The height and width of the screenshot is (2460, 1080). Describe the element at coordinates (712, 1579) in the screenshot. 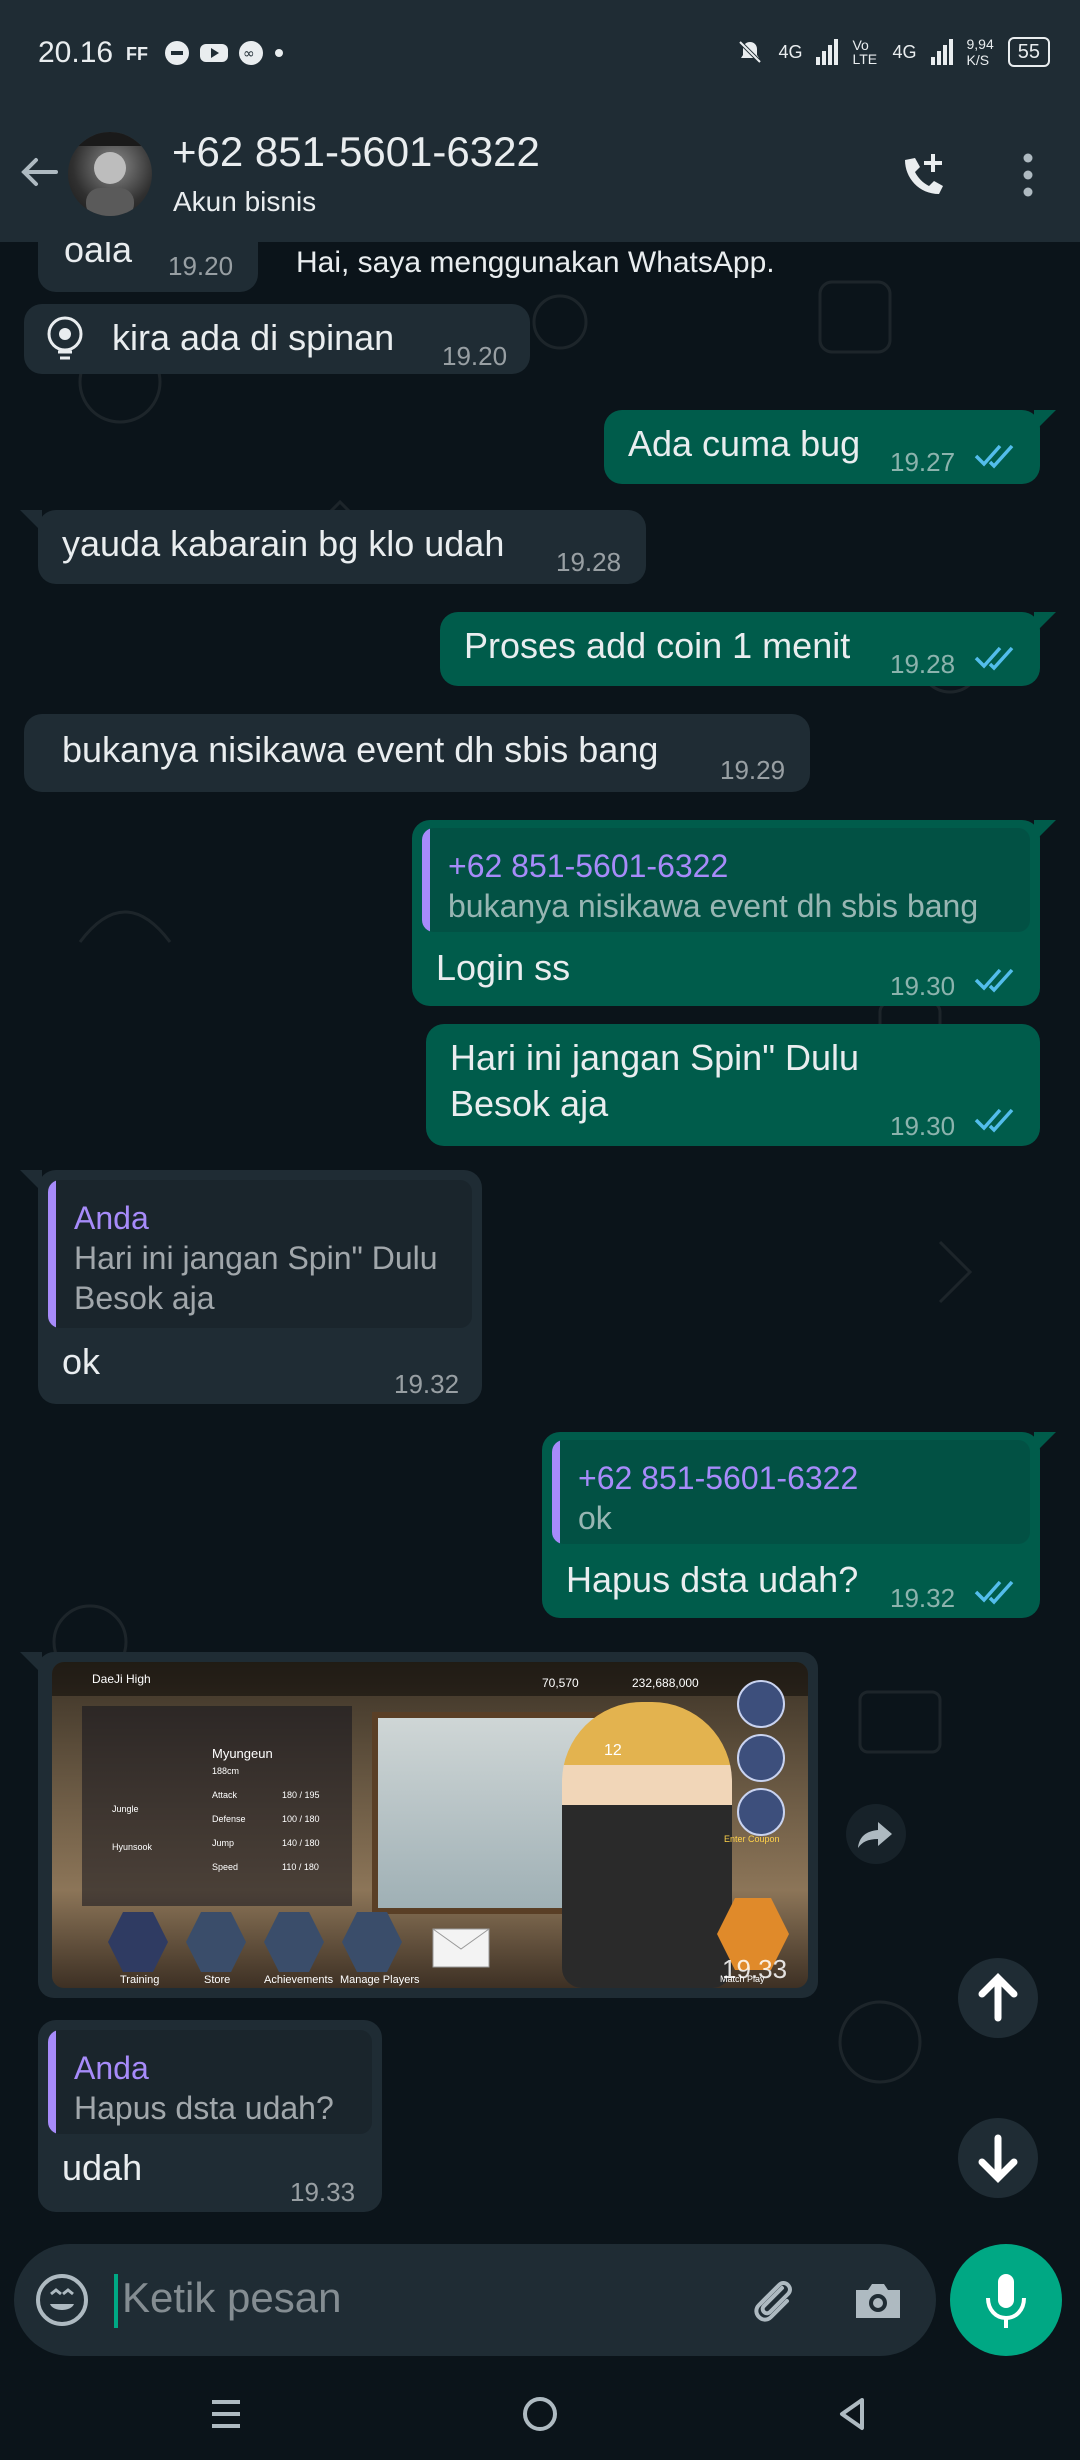

I see `message-text: Hapus dsta udah?` at that location.